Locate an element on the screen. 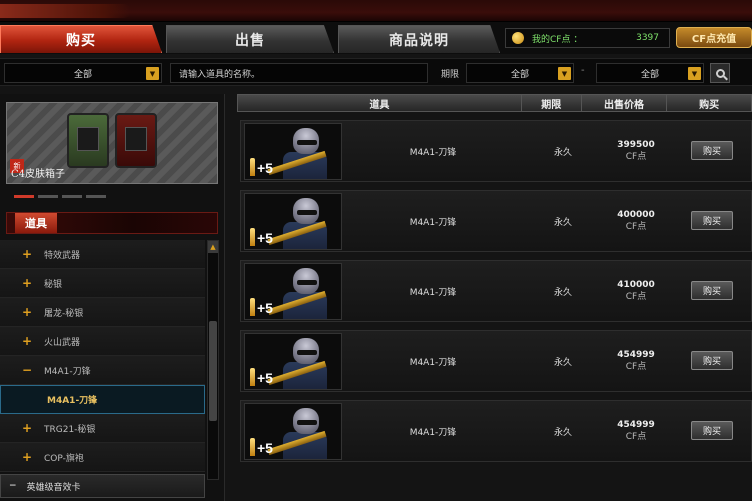 This screenshot has width=752, height=501. col-buy: 购买 is located at coordinates (709, 105).